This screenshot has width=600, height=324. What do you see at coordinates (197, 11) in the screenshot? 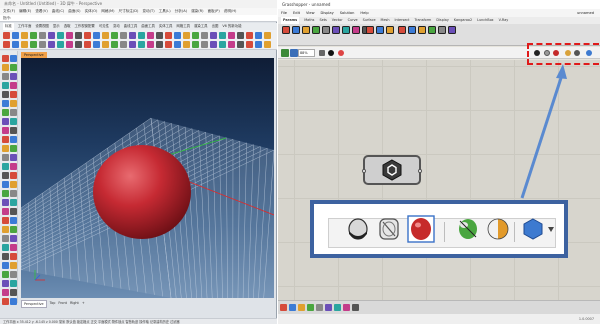
I see `rhino-menu-render: 渲染(R)` at bounding box center [197, 11].